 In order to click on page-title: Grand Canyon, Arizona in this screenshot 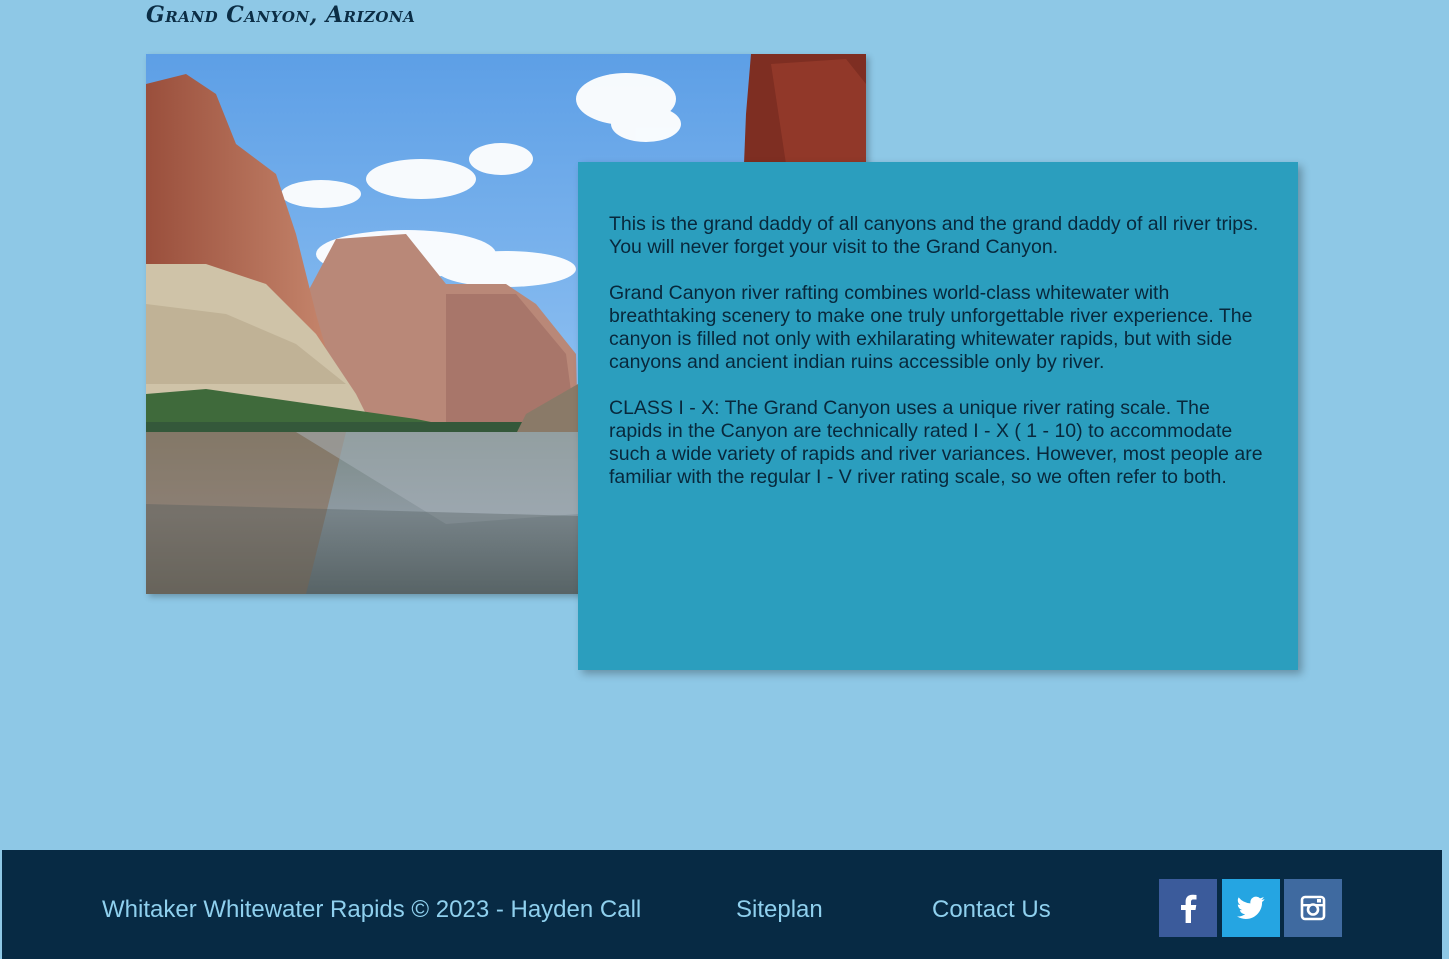, I will do `click(281, 15)`.